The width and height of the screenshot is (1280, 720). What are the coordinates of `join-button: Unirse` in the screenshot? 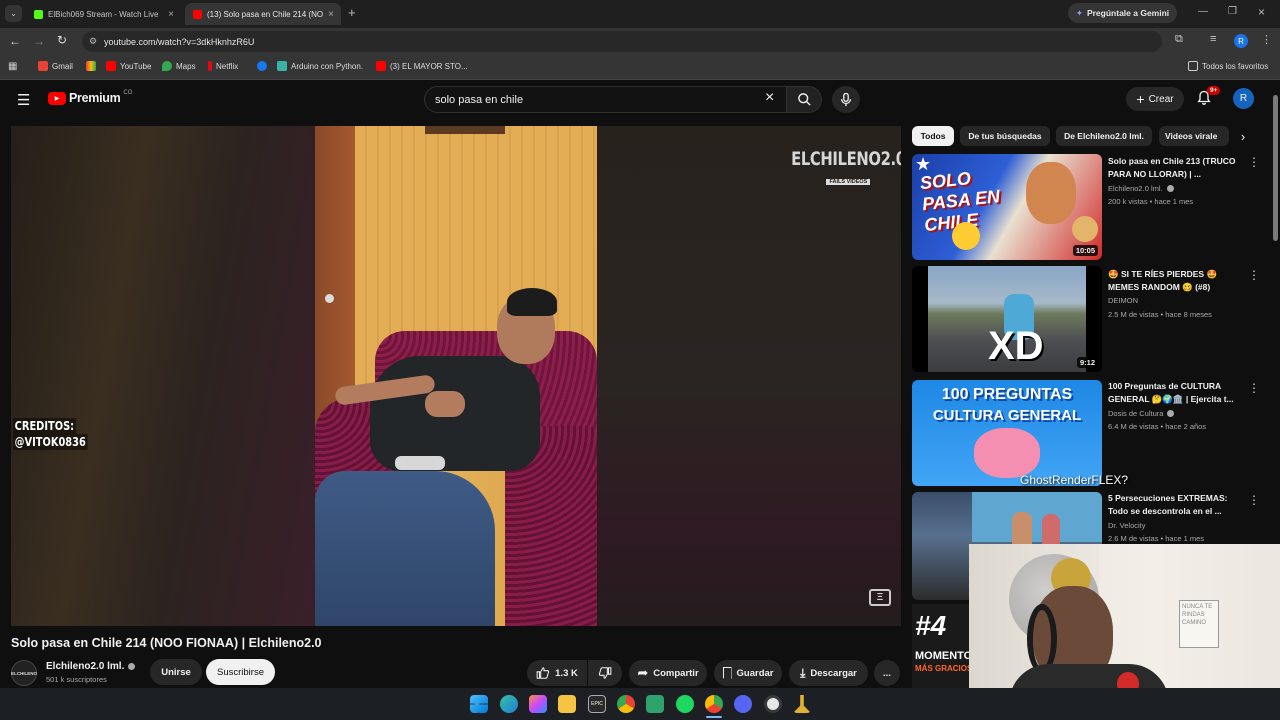 It's located at (176, 672).